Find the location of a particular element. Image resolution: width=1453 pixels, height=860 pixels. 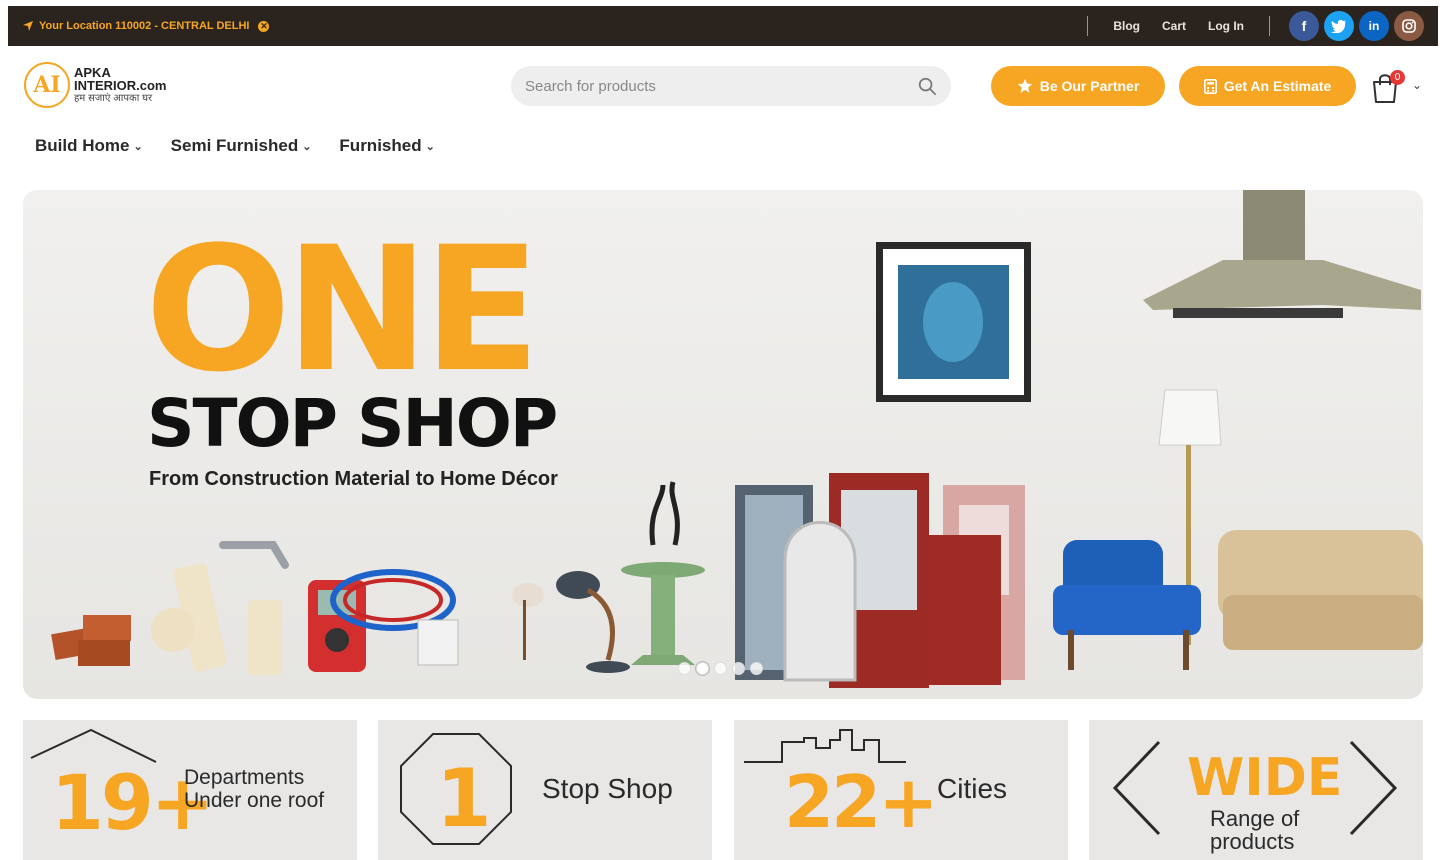

stat-number: 1 is located at coordinates (464, 798).